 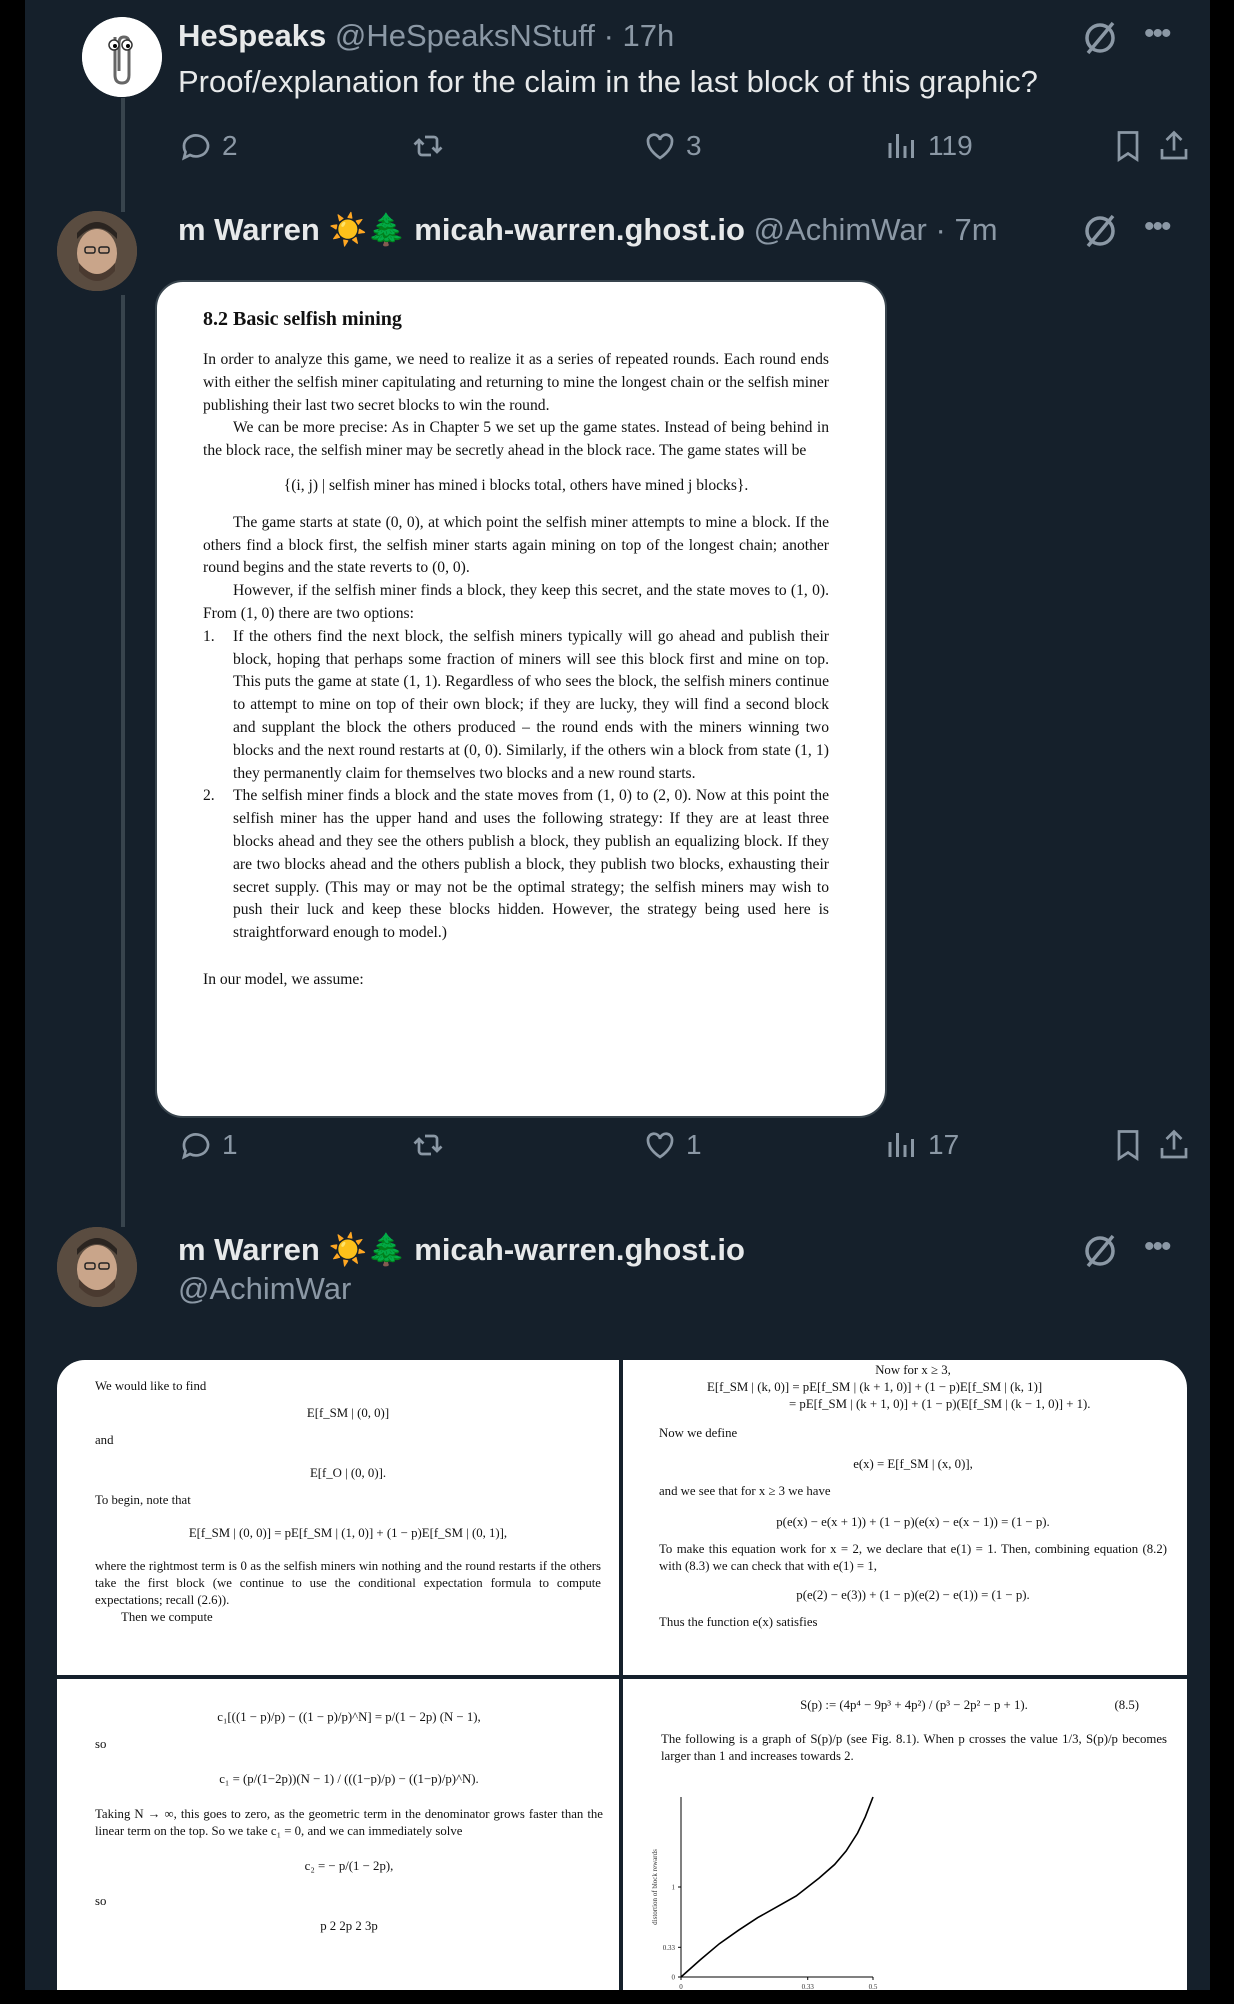 I want to click on reply-button: 1, so click(x=208, y=1145).